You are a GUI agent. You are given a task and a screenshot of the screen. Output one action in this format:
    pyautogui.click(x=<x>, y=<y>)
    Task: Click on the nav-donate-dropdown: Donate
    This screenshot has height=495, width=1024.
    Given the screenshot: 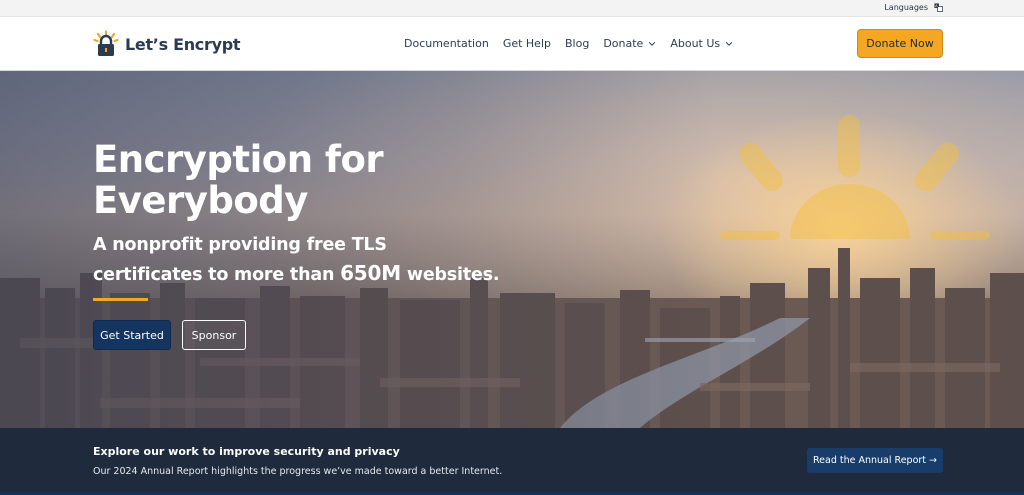 What is the action you would take?
    pyautogui.click(x=629, y=43)
    